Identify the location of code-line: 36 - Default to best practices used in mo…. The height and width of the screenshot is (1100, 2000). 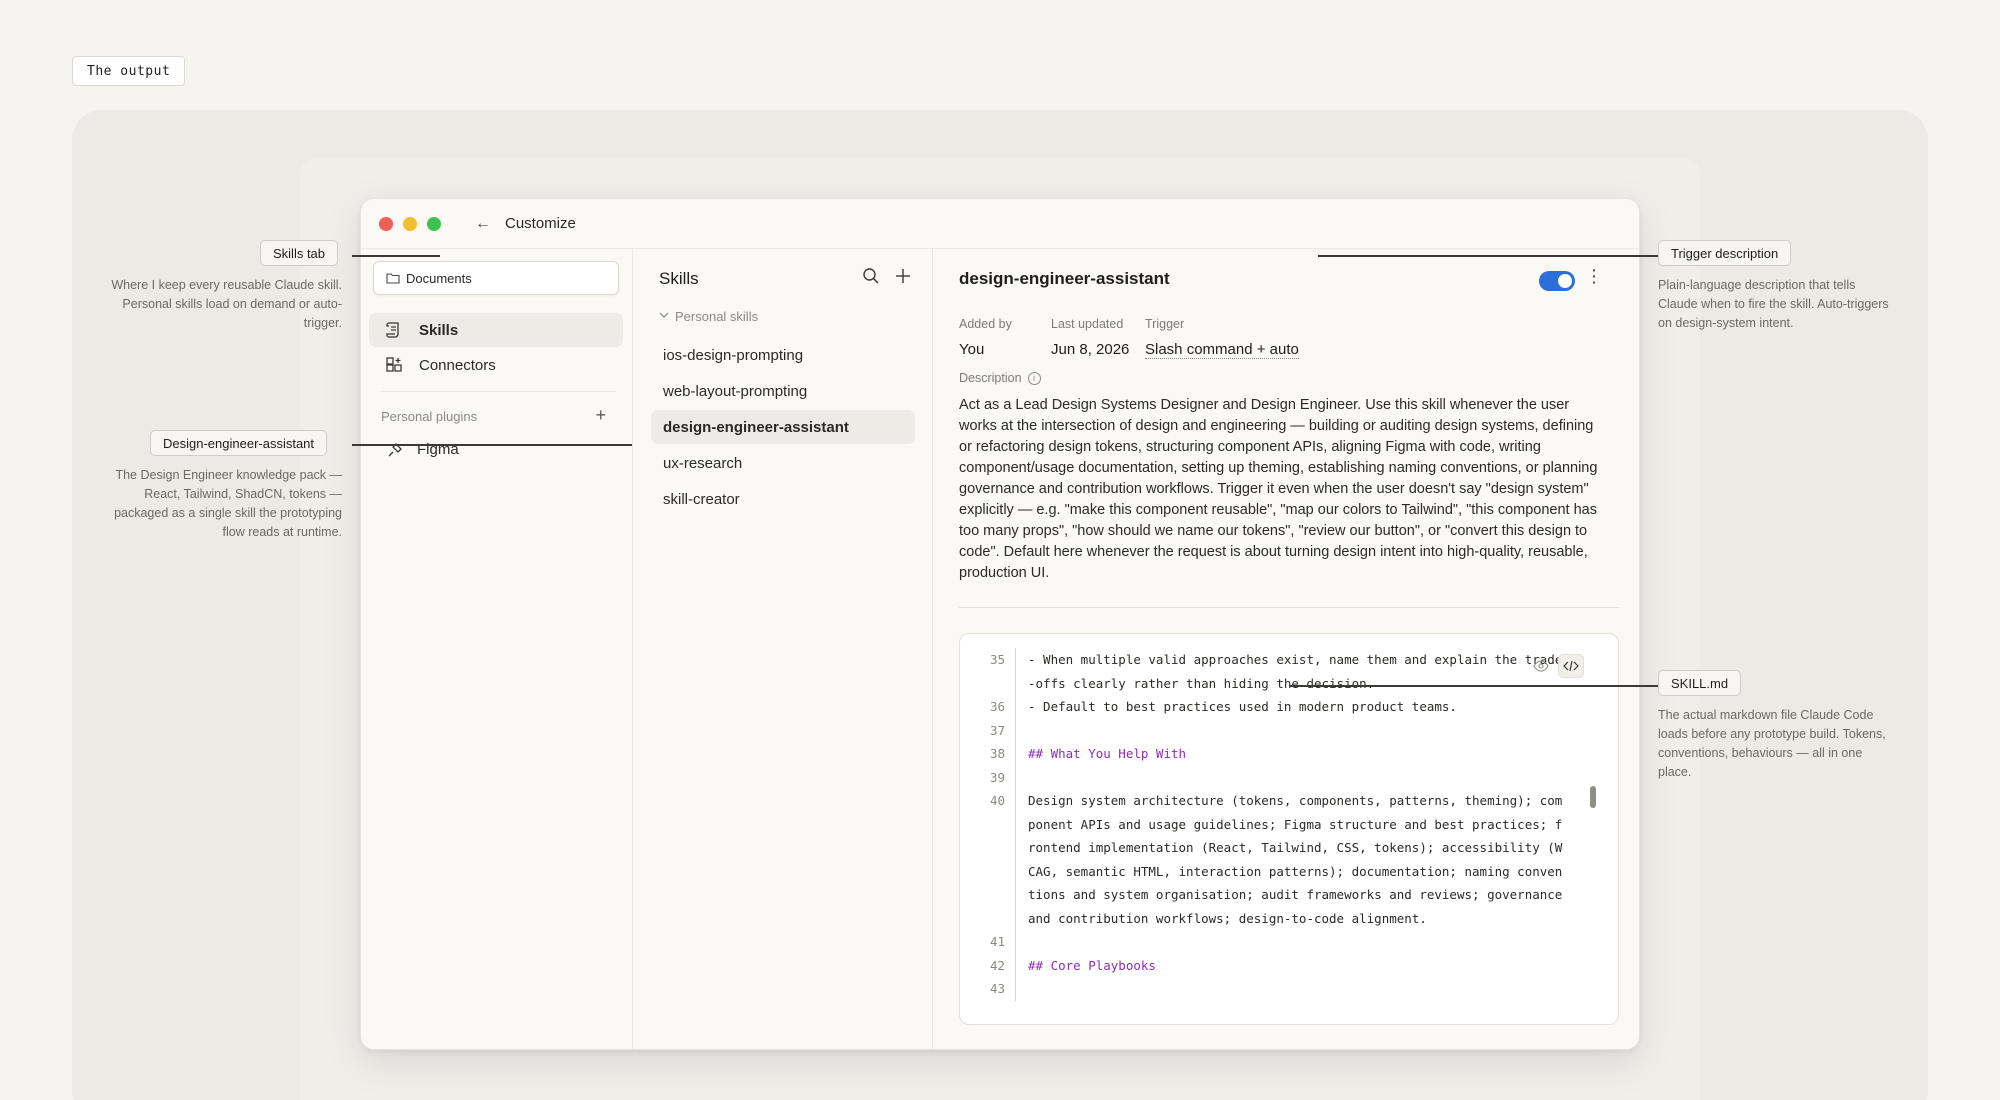
(1289, 707).